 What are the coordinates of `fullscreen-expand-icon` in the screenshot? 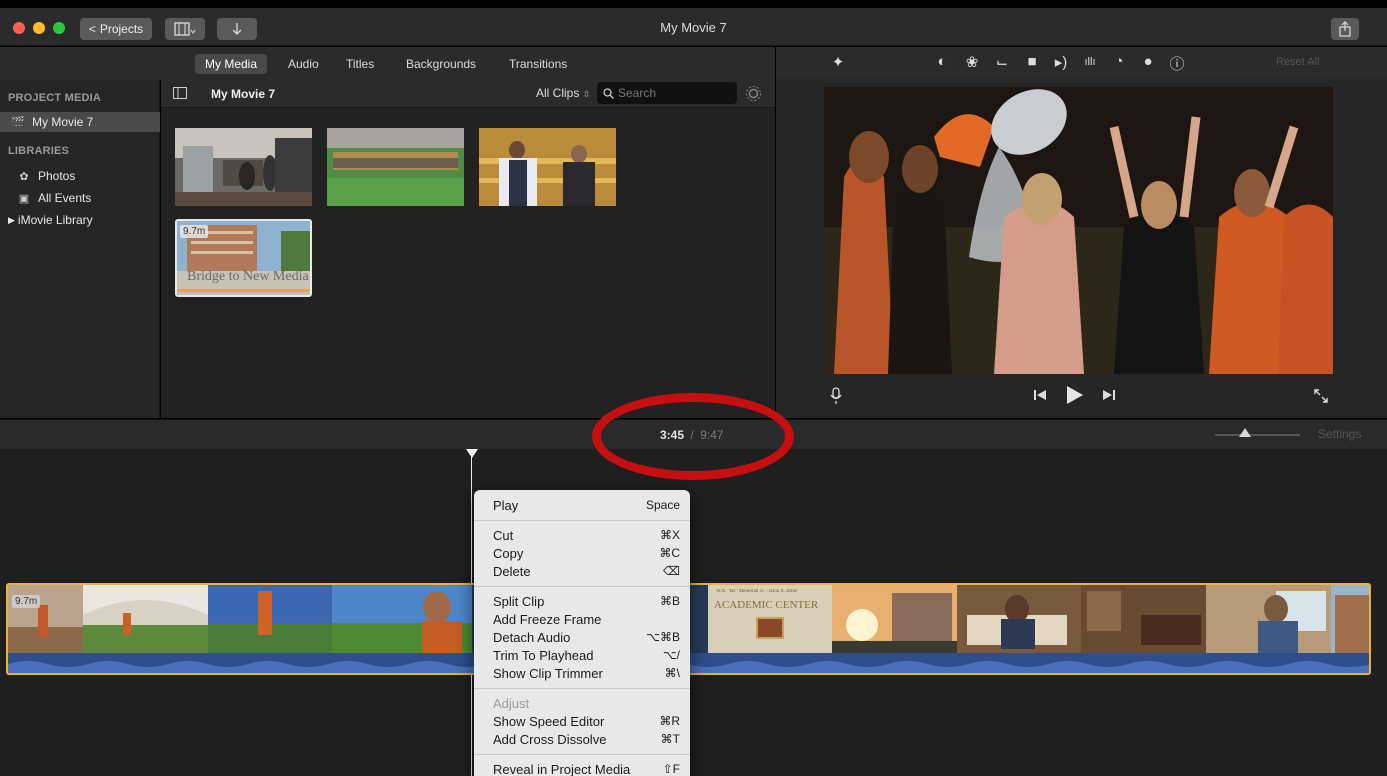 It's located at (1321, 396).